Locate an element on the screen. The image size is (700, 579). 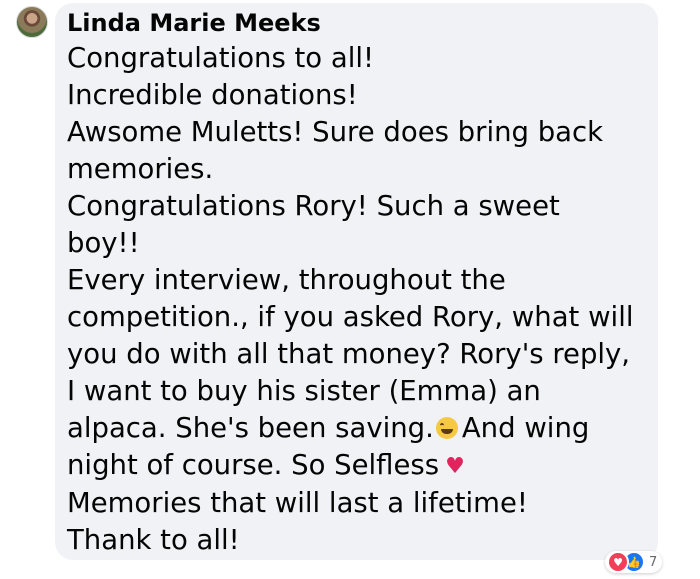
comment-line-text: And wing is located at coordinates (525, 428).